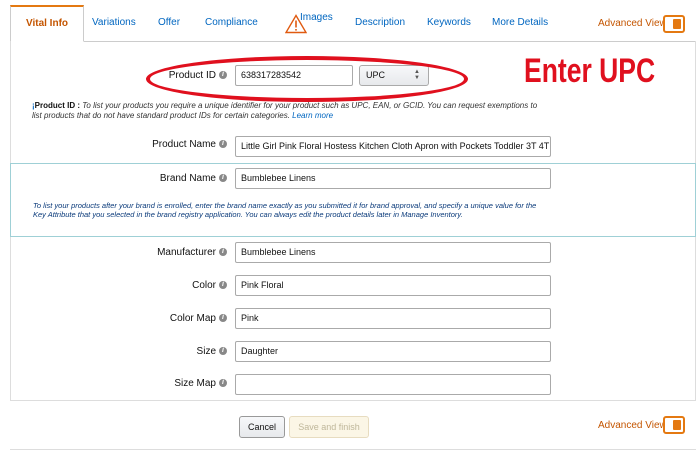 Image resolution: width=700 pixels, height=454 pixels. I want to click on advanced-view-label: Advanced View, so click(632, 23).